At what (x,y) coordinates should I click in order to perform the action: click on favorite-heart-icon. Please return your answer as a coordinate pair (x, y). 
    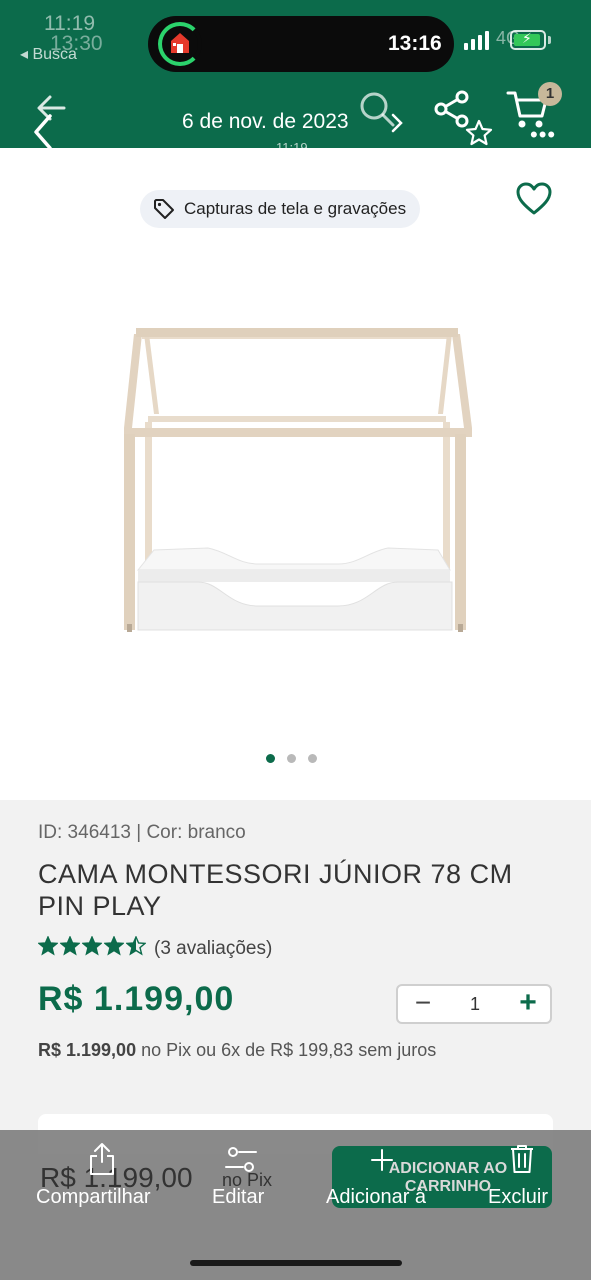
    Looking at the image, I should click on (534, 199).